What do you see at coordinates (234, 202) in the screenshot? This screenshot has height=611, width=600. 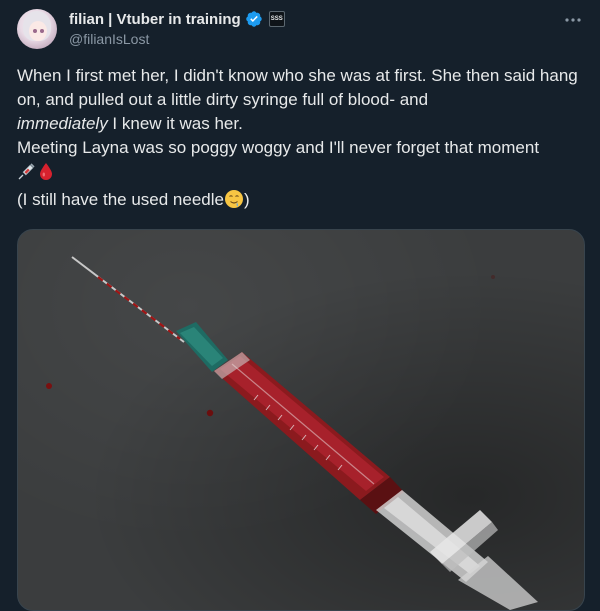 I see `drooling-face-emoji-icon` at bounding box center [234, 202].